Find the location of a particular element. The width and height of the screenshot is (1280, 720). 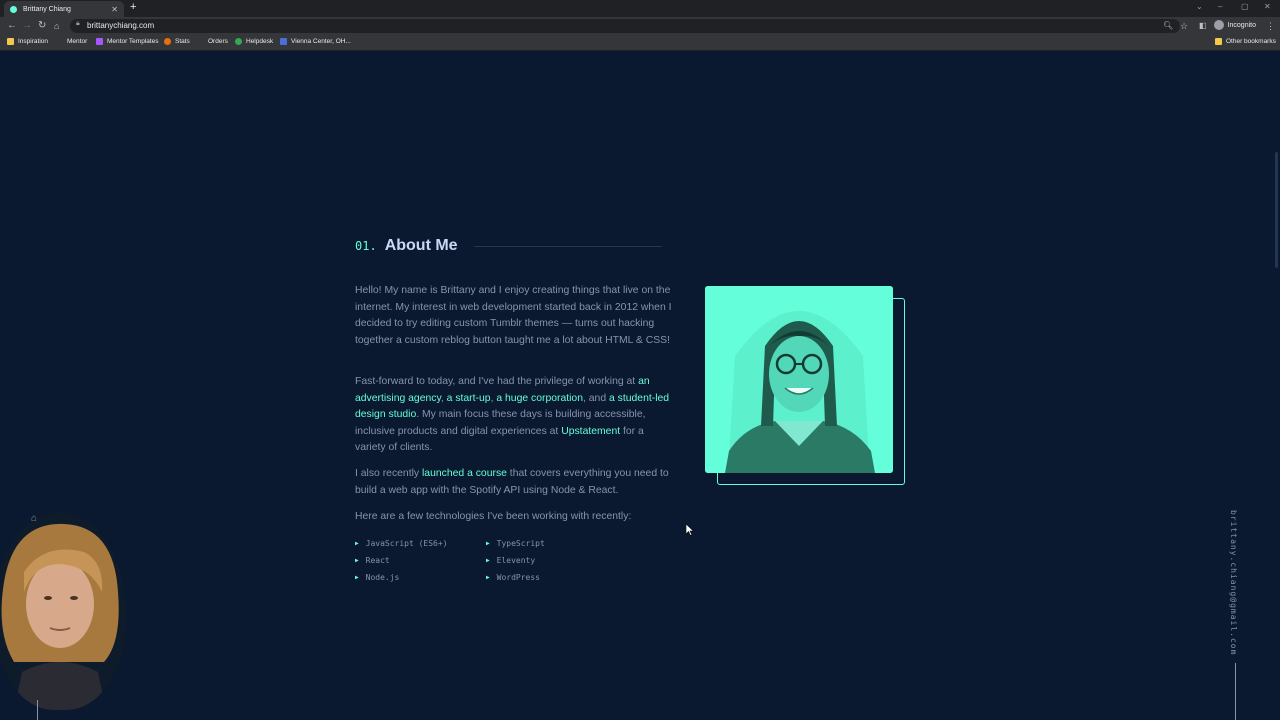

incognito-icon is located at coordinates (1218, 25).